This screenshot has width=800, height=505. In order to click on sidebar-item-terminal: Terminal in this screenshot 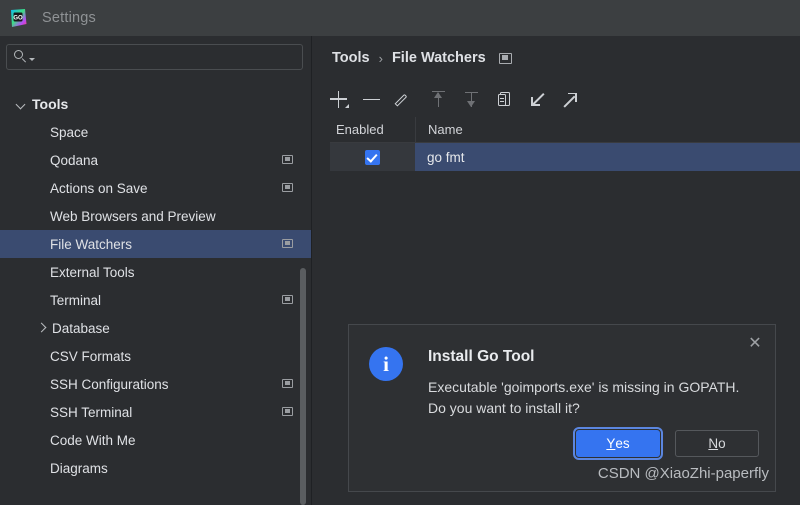, I will do `click(155, 300)`.